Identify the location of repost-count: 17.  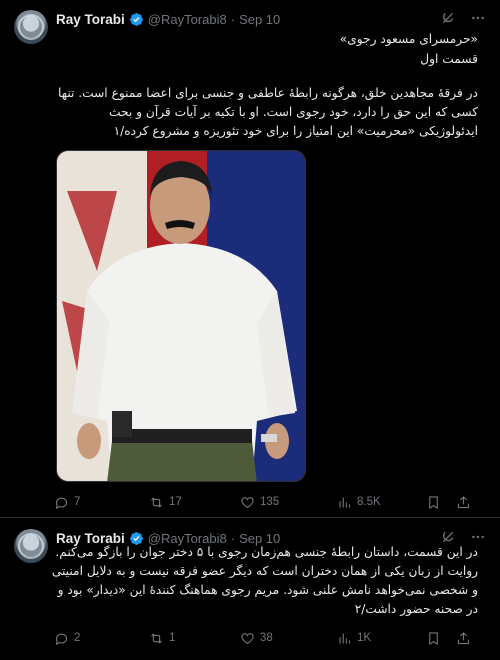
(175, 502).